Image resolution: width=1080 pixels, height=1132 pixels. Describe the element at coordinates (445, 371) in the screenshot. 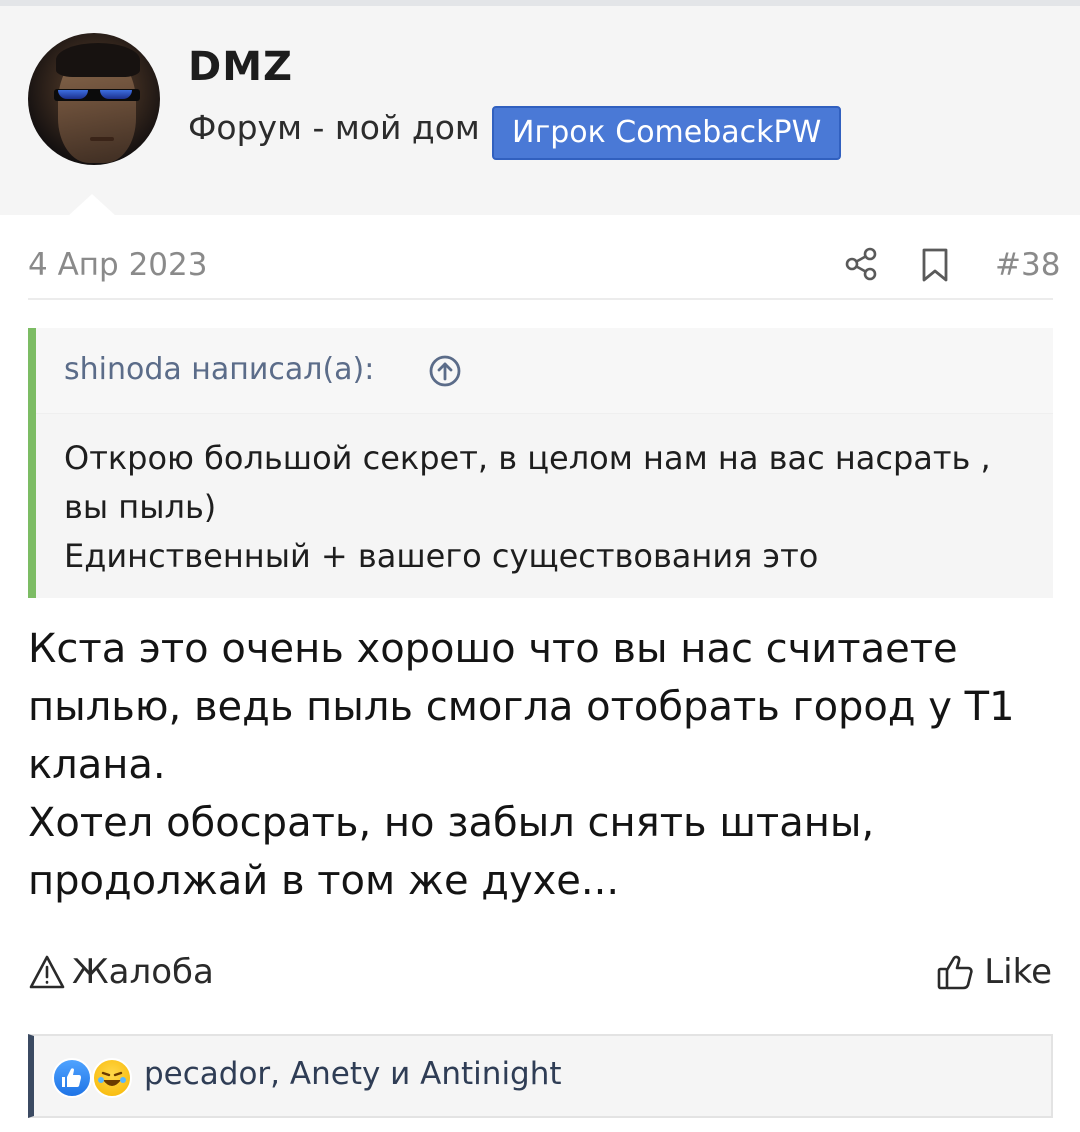

I see `arrow-up-circle-icon` at that location.